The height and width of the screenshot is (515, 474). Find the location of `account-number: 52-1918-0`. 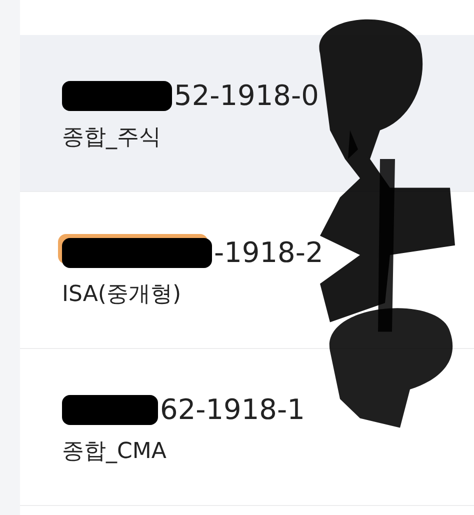

account-number: 52-1918-0 is located at coordinates (246, 95).